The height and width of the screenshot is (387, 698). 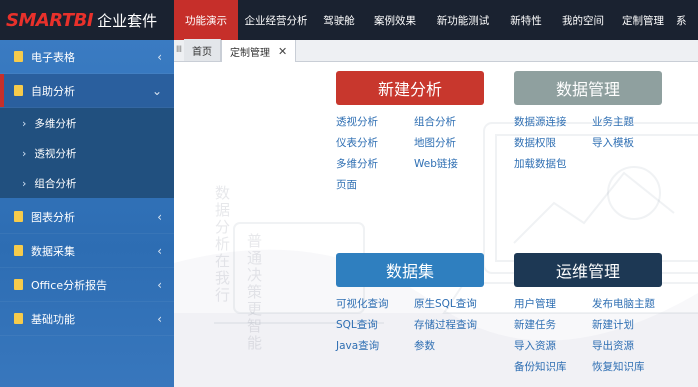 What do you see at coordinates (53, 319) in the screenshot?
I see `sidebar-item-label: 基础功能` at bounding box center [53, 319].